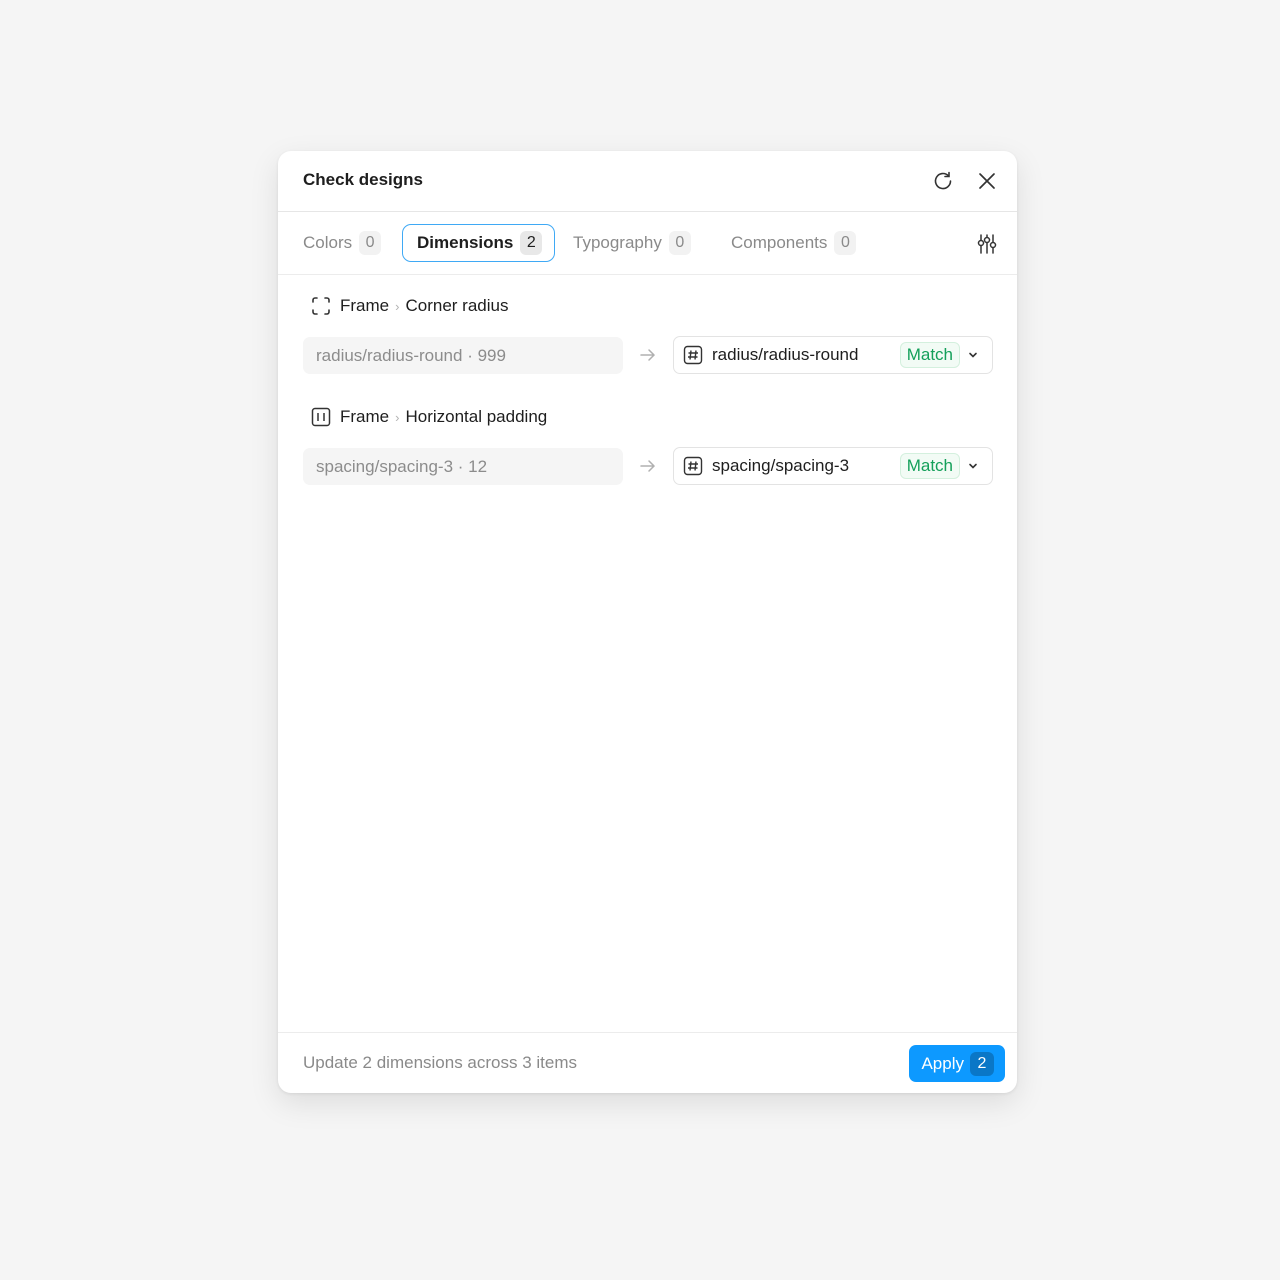  What do you see at coordinates (363, 179) in the screenshot?
I see `dialog-title: Check designs` at bounding box center [363, 179].